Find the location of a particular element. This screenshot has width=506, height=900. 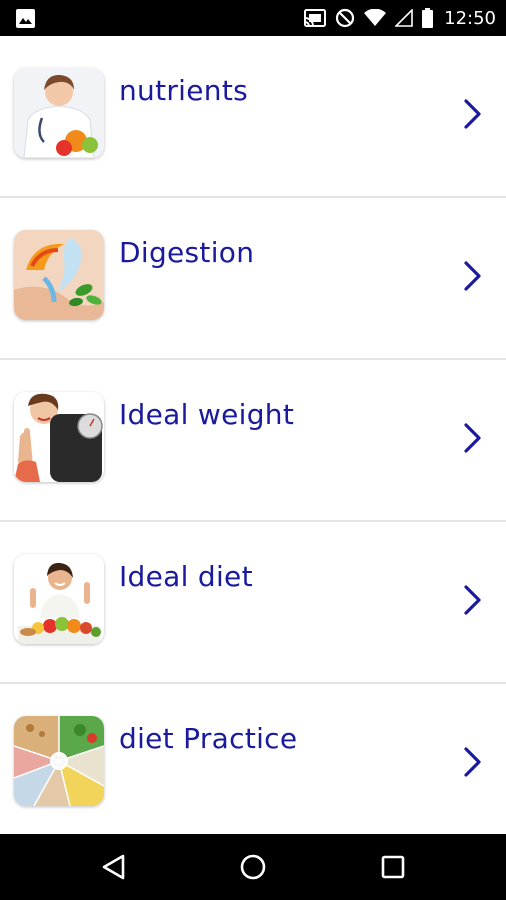

back-icon is located at coordinates (114, 867).